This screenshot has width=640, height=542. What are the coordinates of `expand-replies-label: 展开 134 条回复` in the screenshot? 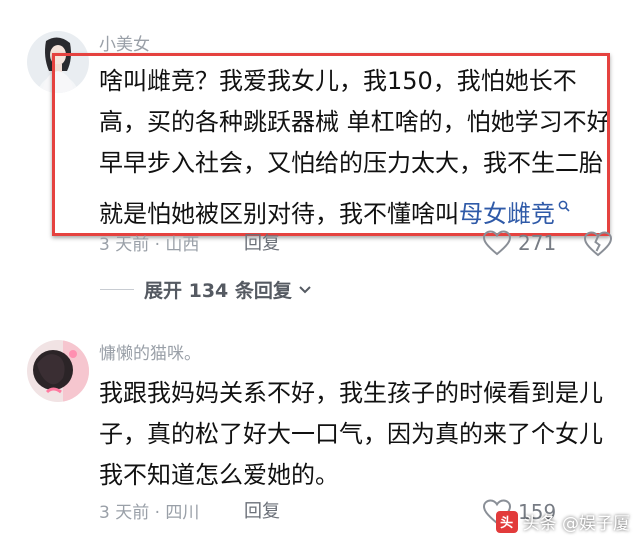 It's located at (218, 291).